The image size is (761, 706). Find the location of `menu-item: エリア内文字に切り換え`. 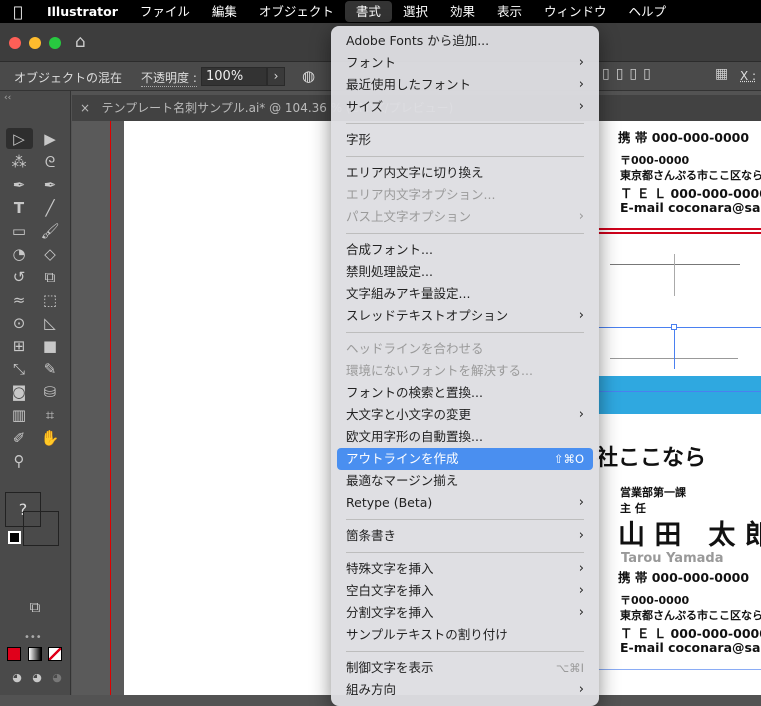

menu-item: エリア内文字に切り換え is located at coordinates (465, 173).